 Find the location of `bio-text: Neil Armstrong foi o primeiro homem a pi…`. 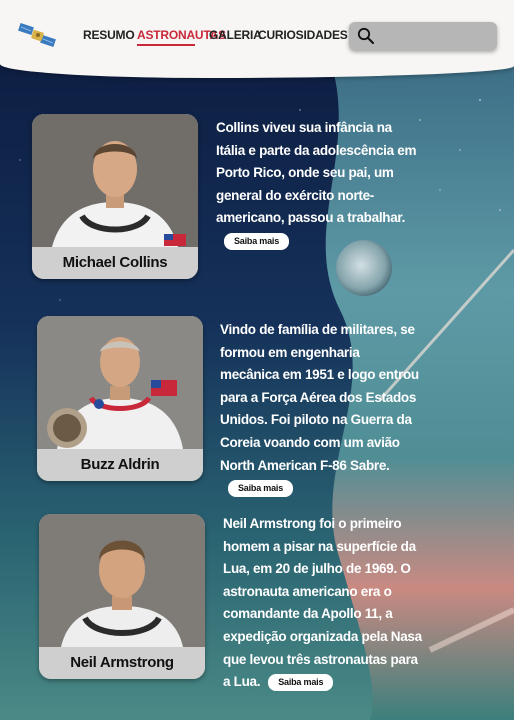

bio-text: Neil Armstrong foi o primeiro homem a pi… is located at coordinates (322, 603).